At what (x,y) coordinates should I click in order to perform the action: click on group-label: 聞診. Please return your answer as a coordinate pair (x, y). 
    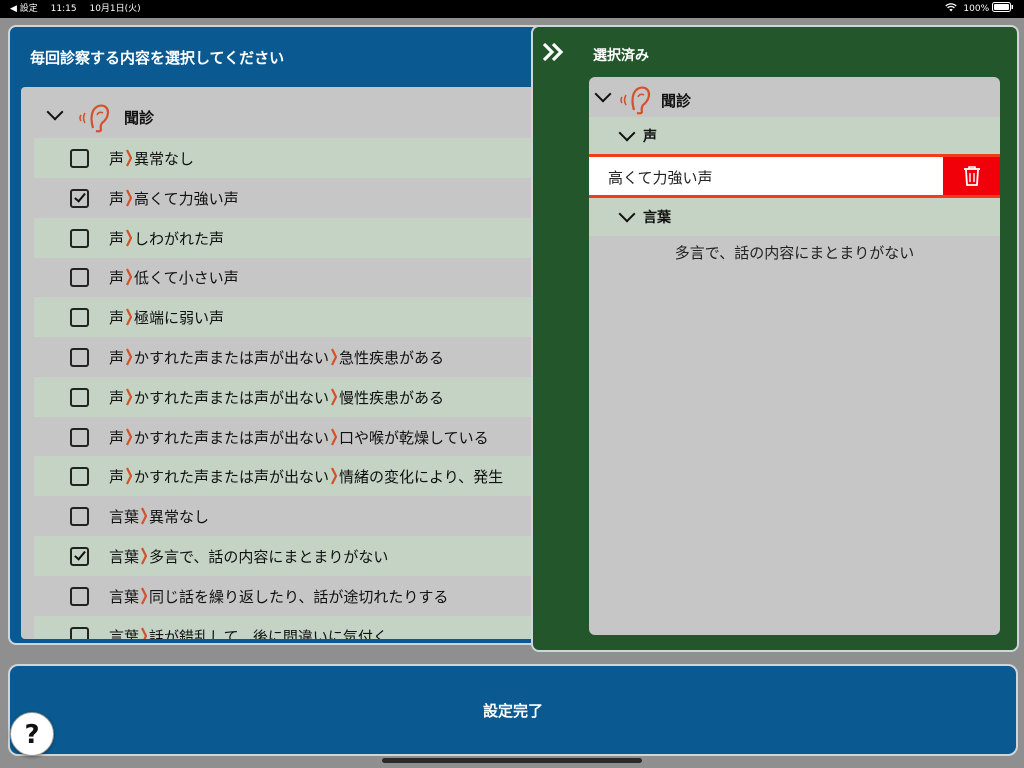
    Looking at the image, I should click on (139, 118).